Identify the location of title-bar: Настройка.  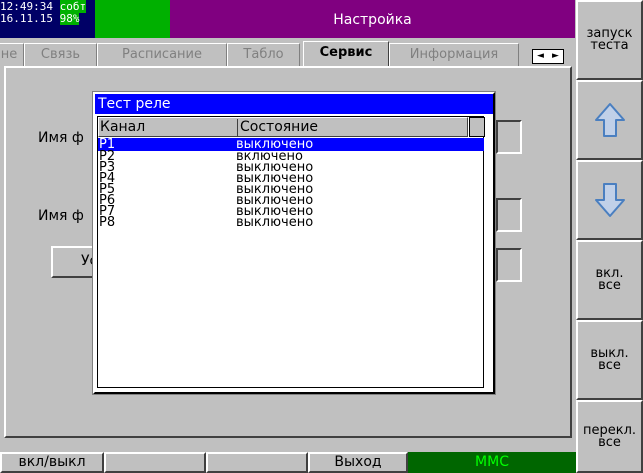
(335, 19).